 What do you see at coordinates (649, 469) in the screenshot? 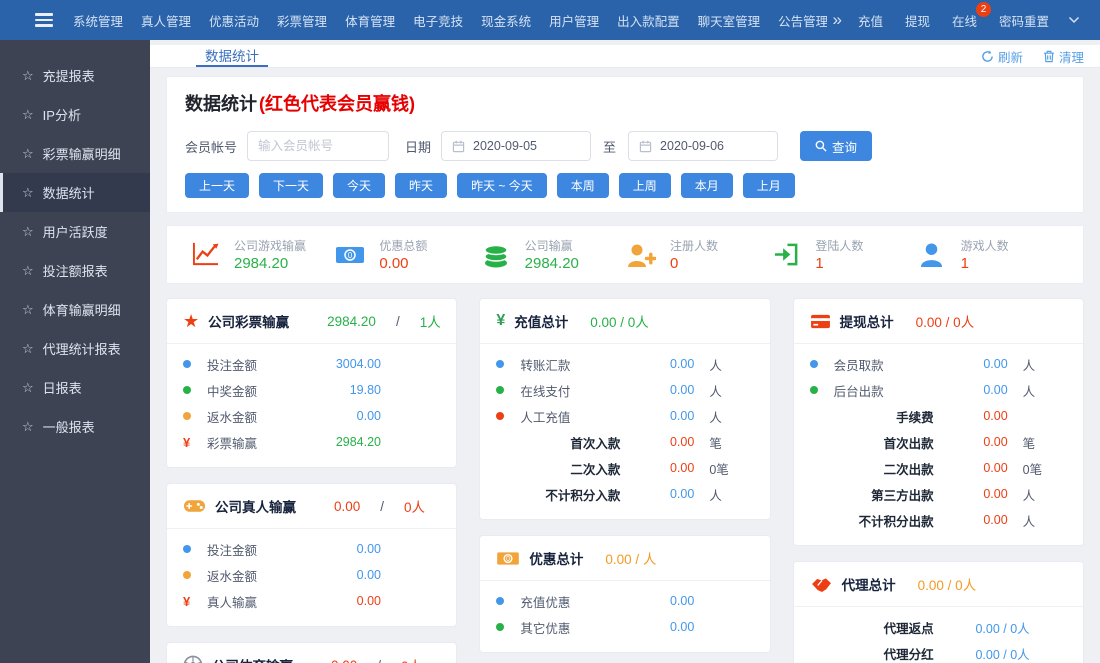
I see `stat-row: 二次入款 0.00 0笔` at bounding box center [649, 469].